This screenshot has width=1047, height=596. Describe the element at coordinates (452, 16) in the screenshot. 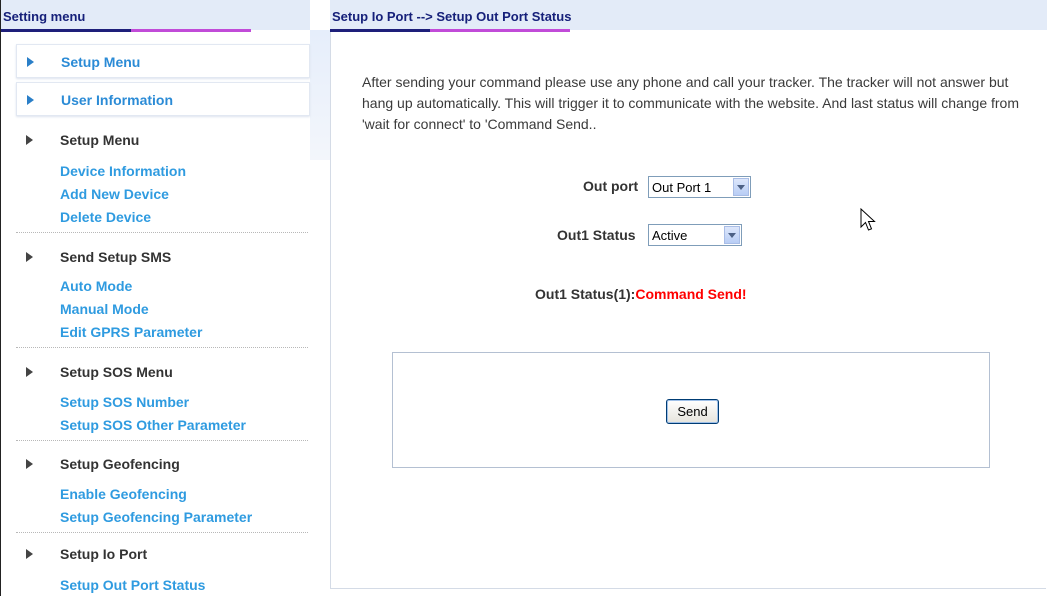

I see `page-title: Setup Io Port --> Setup Out Port Status` at that location.